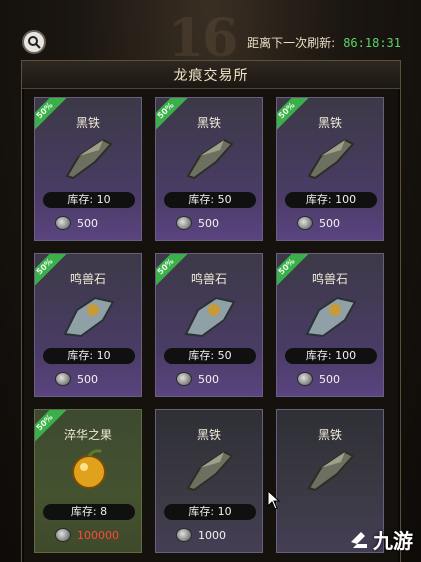 The width and height of the screenshot is (421, 562). I want to click on refresh-timer: 86:18:31, so click(372, 43).